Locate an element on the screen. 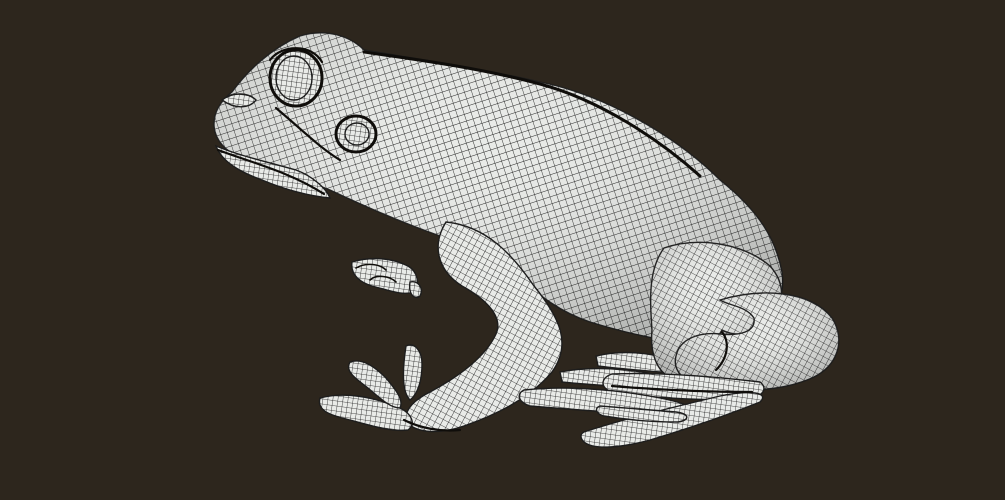  eye is located at coordinates (296, 77).